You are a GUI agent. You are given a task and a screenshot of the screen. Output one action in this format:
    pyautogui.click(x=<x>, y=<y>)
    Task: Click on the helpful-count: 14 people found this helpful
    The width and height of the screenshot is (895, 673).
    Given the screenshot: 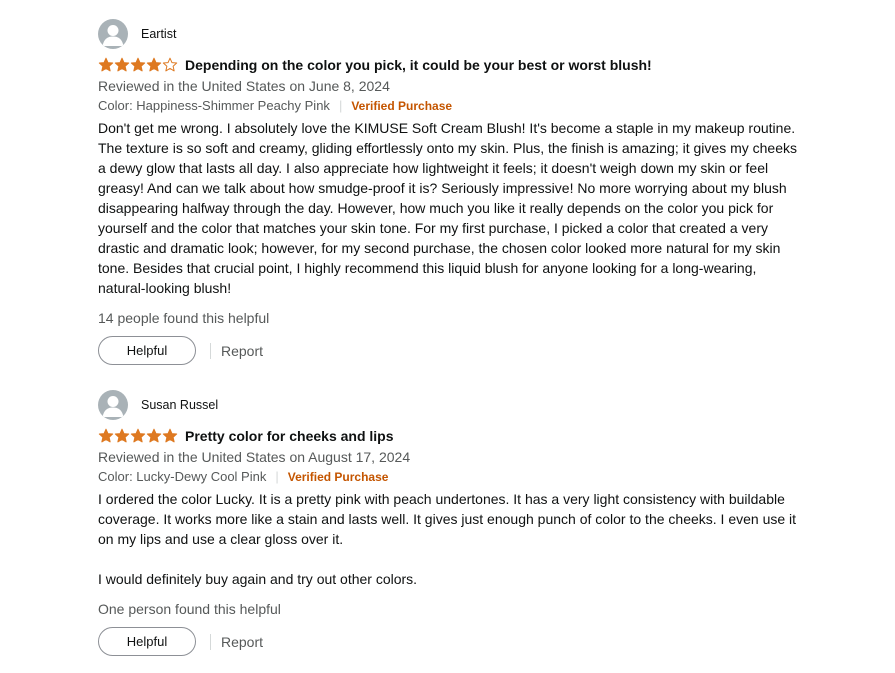 What is the action you would take?
    pyautogui.click(x=184, y=318)
    